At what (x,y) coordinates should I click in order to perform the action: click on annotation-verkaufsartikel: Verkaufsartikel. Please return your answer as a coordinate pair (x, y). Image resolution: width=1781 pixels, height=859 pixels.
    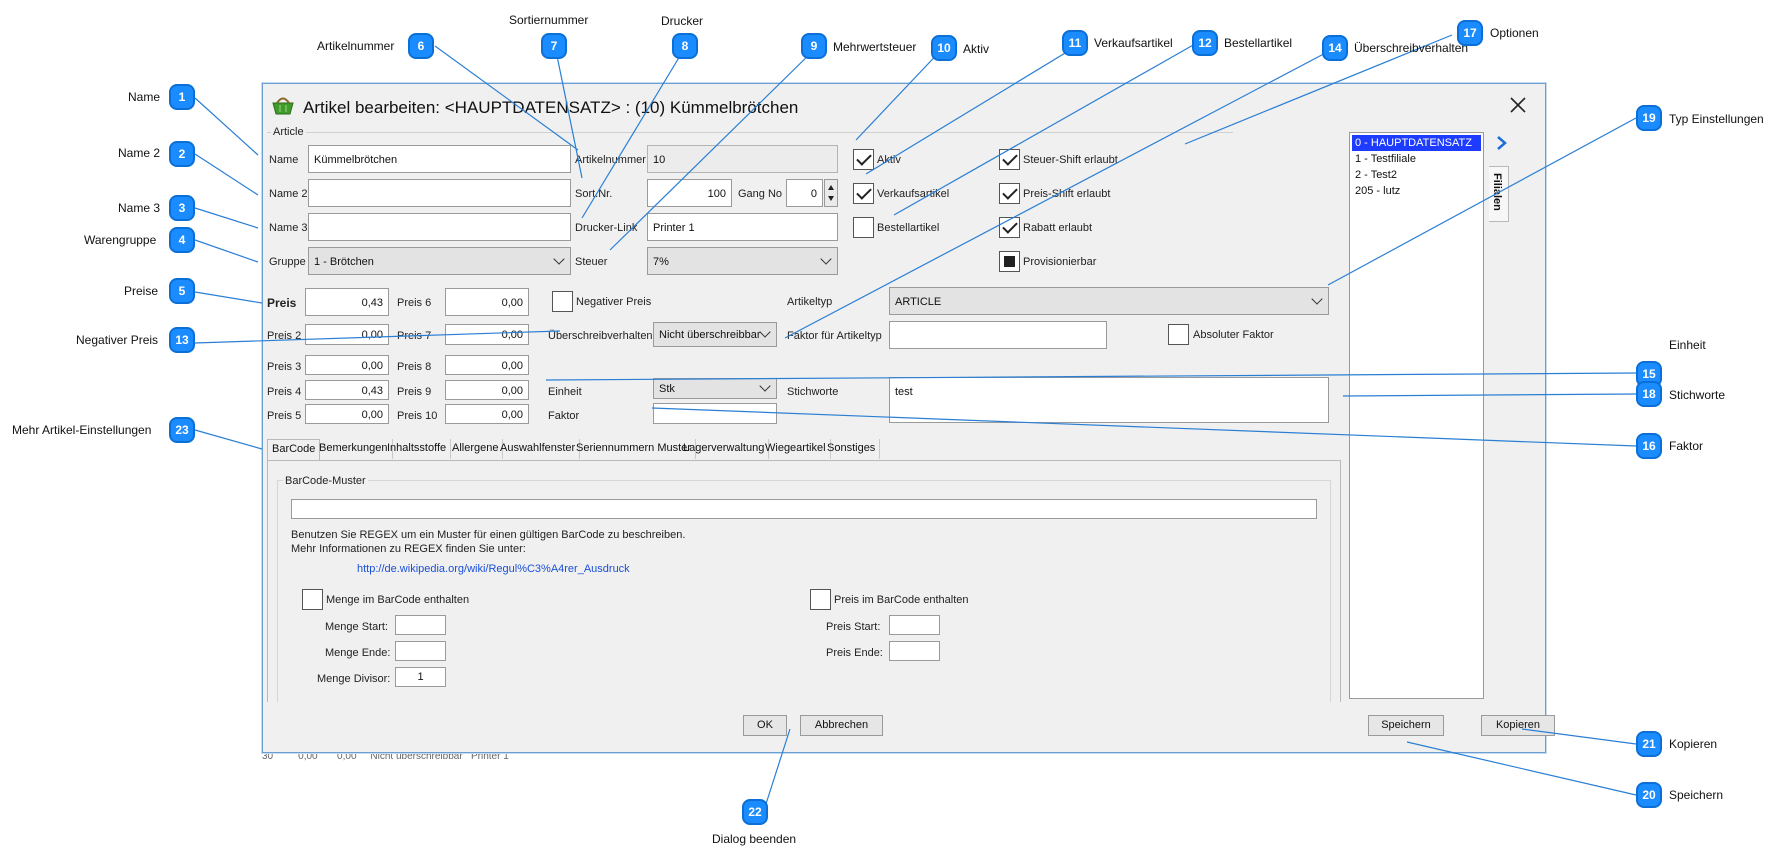
    Looking at the image, I should click on (1133, 43).